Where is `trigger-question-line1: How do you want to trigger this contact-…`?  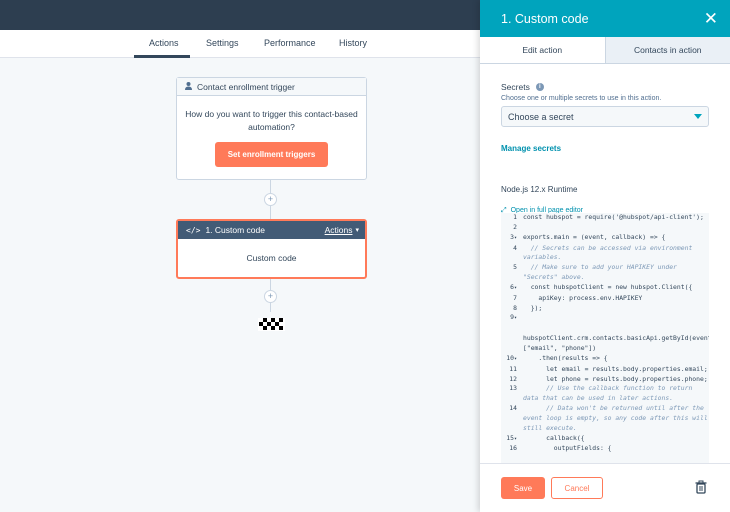 trigger-question-line1: How do you want to trigger this contact-… is located at coordinates (271, 114).